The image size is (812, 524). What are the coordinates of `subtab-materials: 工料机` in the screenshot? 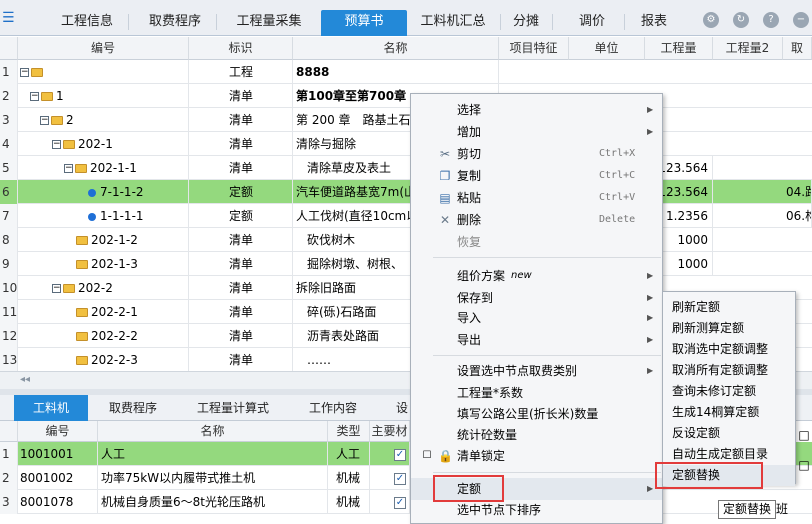 It's located at (51, 408).